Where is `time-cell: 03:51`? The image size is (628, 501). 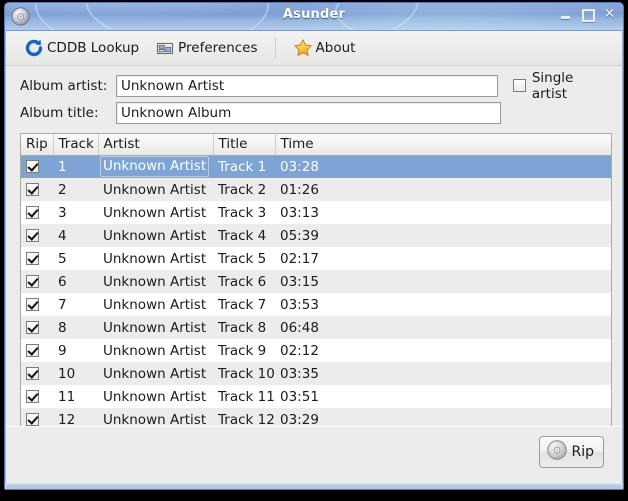 time-cell: 03:51 is located at coordinates (443, 396).